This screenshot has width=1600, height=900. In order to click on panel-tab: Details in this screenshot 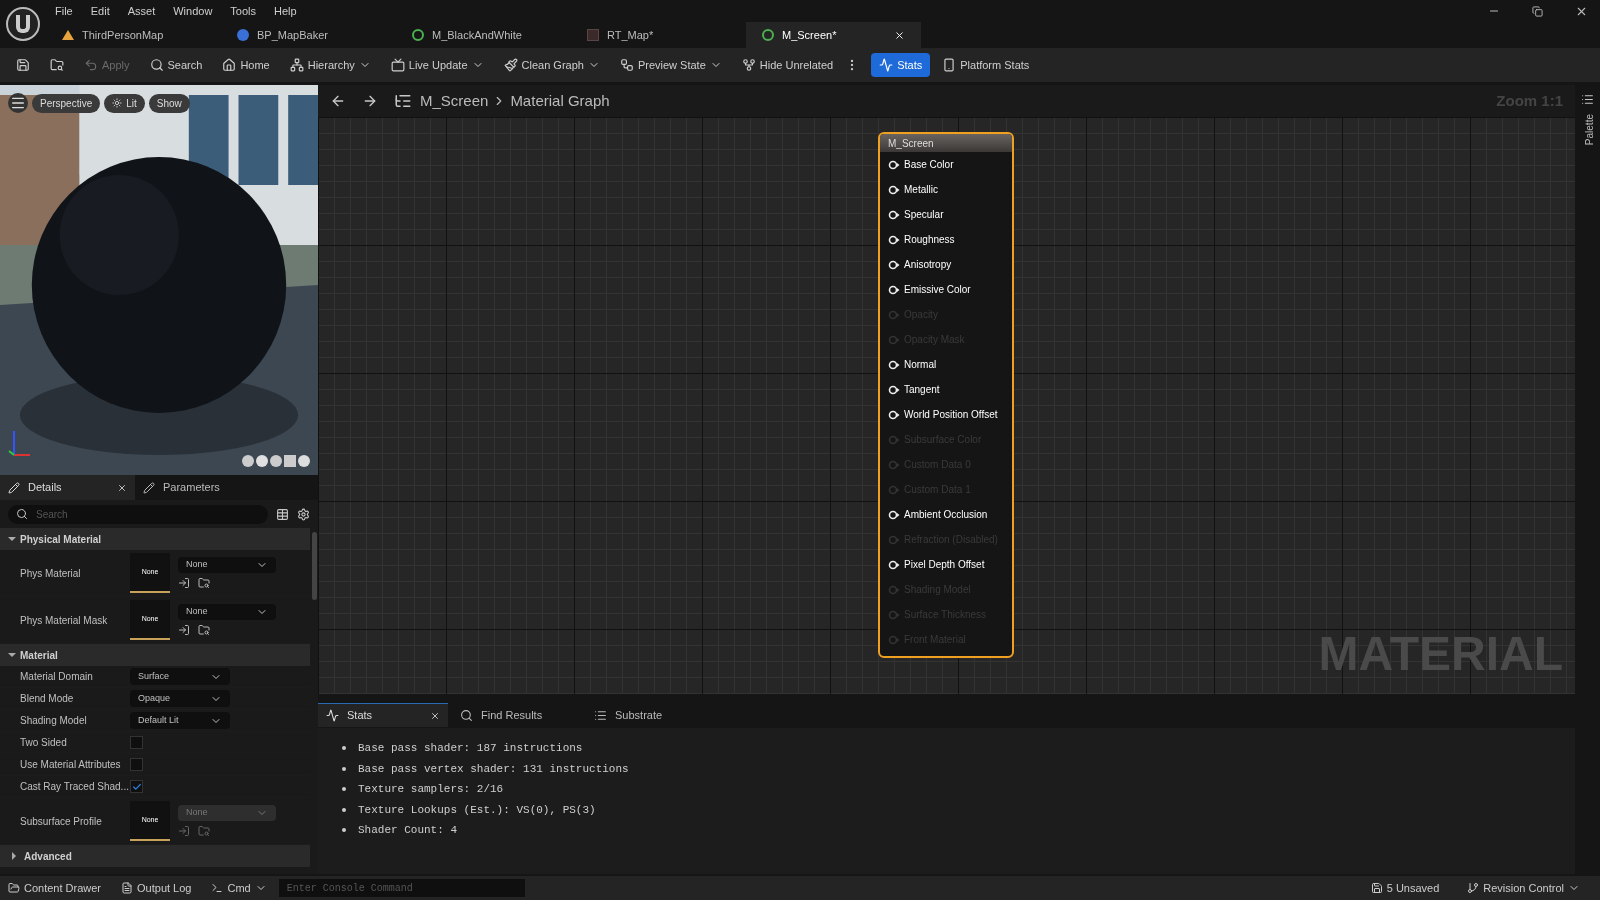, I will do `click(67, 487)`.